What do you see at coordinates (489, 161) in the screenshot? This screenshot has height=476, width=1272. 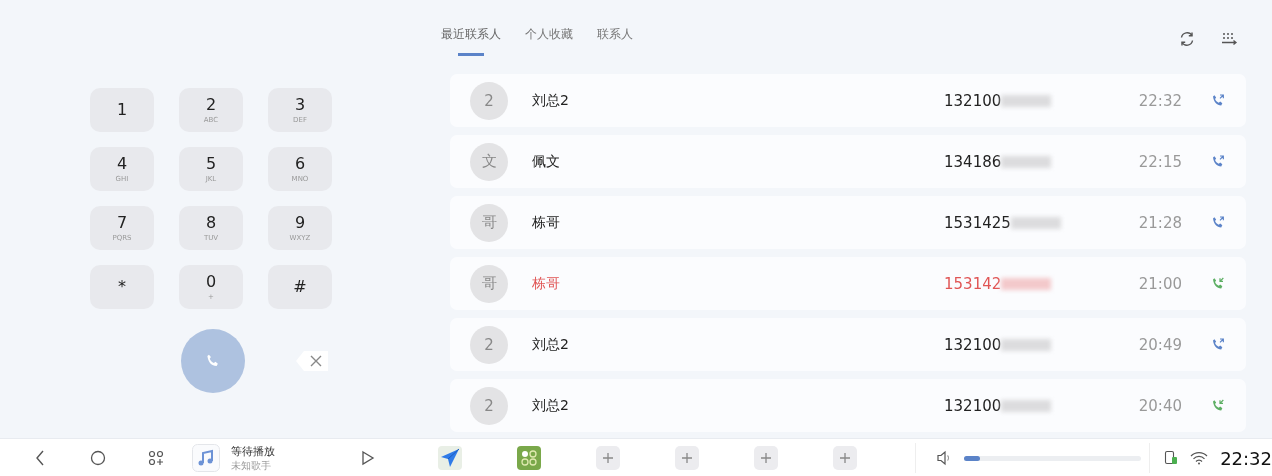 I see `contact-avatar: 文` at bounding box center [489, 161].